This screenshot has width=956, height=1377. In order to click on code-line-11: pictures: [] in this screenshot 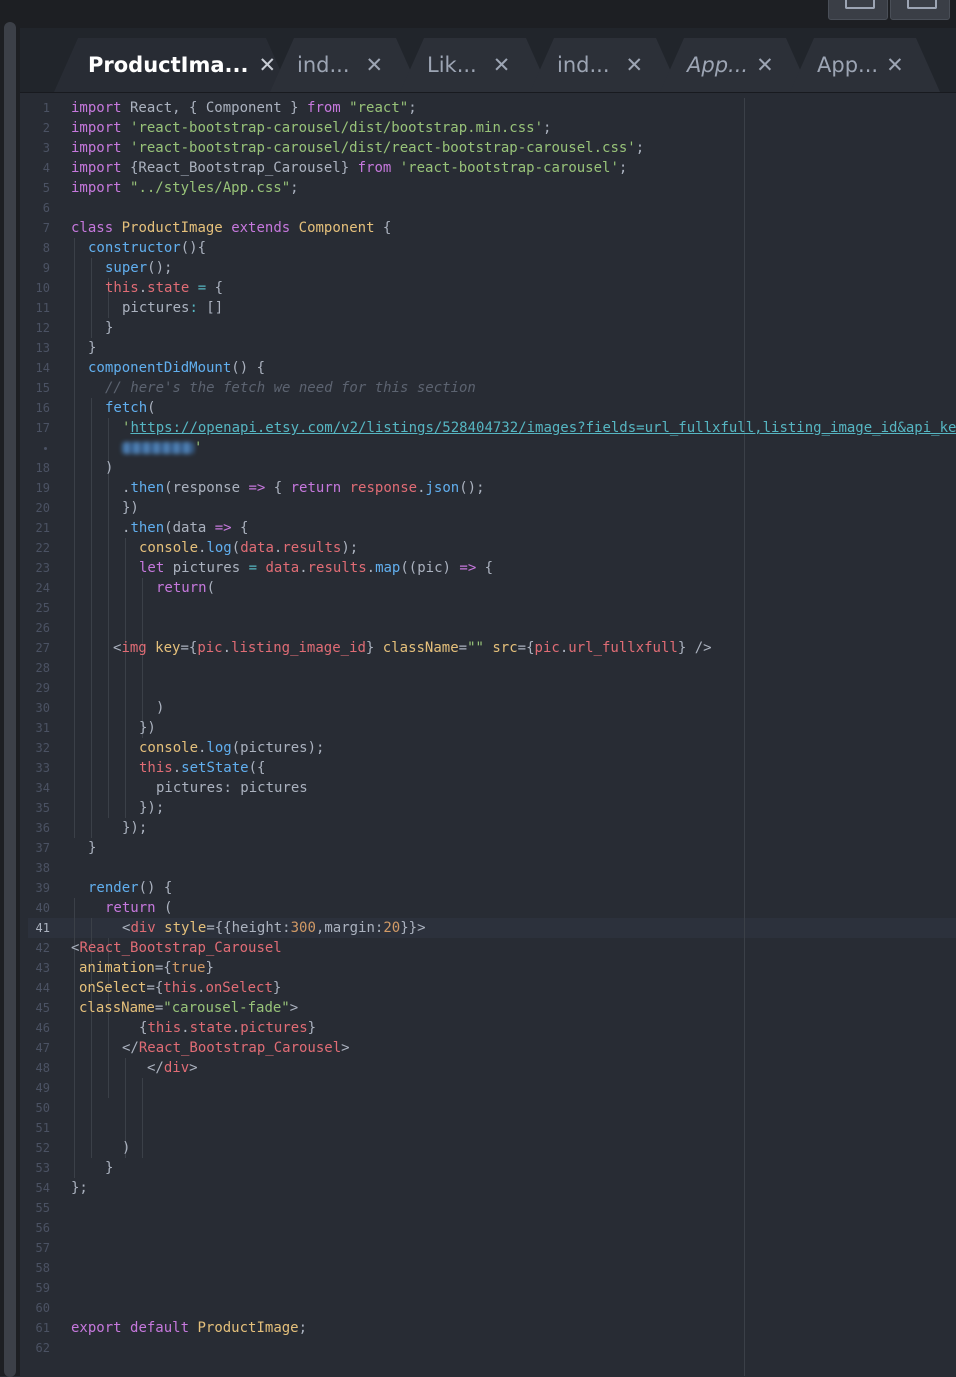, I will do `click(173, 308)`.